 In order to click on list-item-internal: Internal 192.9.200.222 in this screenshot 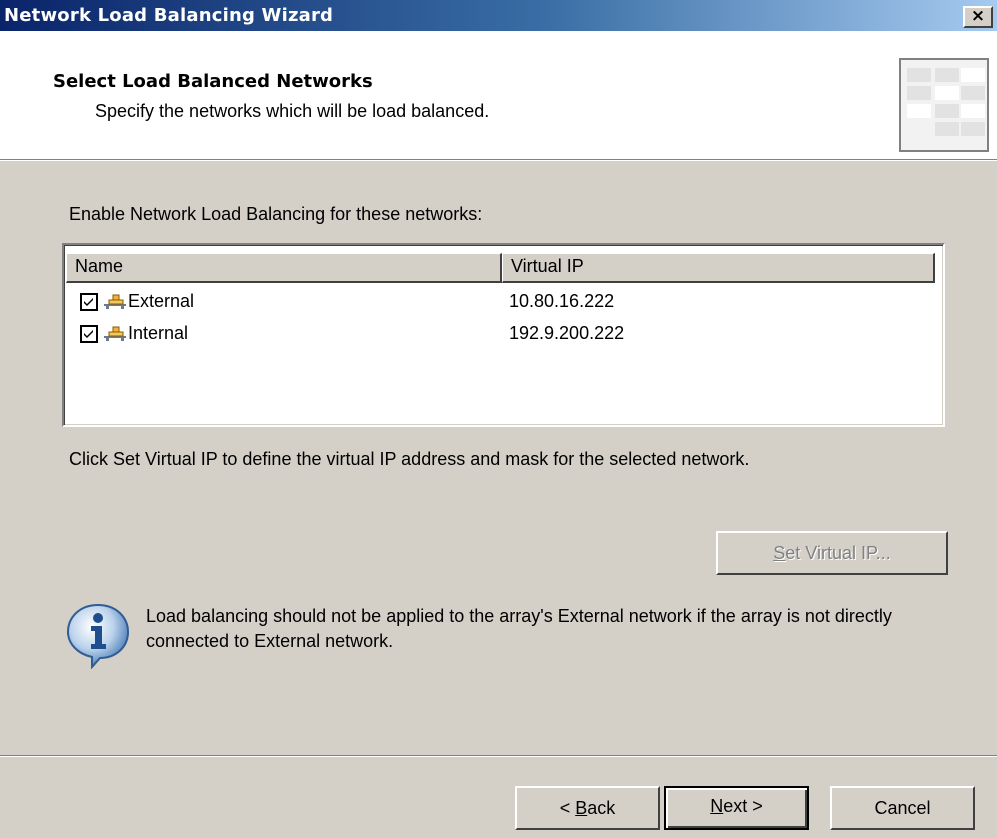, I will do `click(503, 335)`.